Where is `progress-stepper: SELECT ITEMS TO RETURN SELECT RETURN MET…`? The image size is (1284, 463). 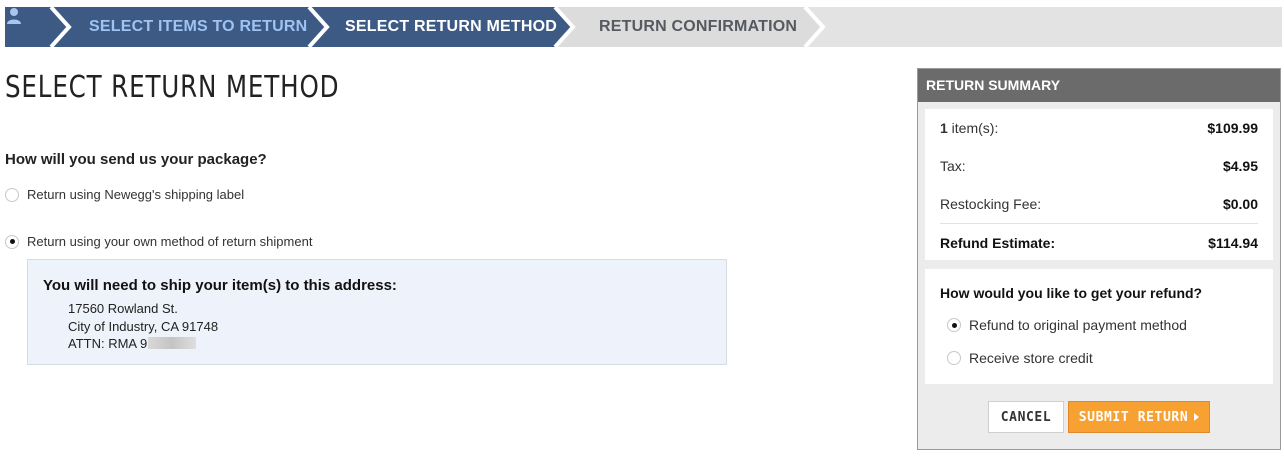
progress-stepper: SELECT ITEMS TO RETURN SELECT RETURN MET… is located at coordinates (643, 27).